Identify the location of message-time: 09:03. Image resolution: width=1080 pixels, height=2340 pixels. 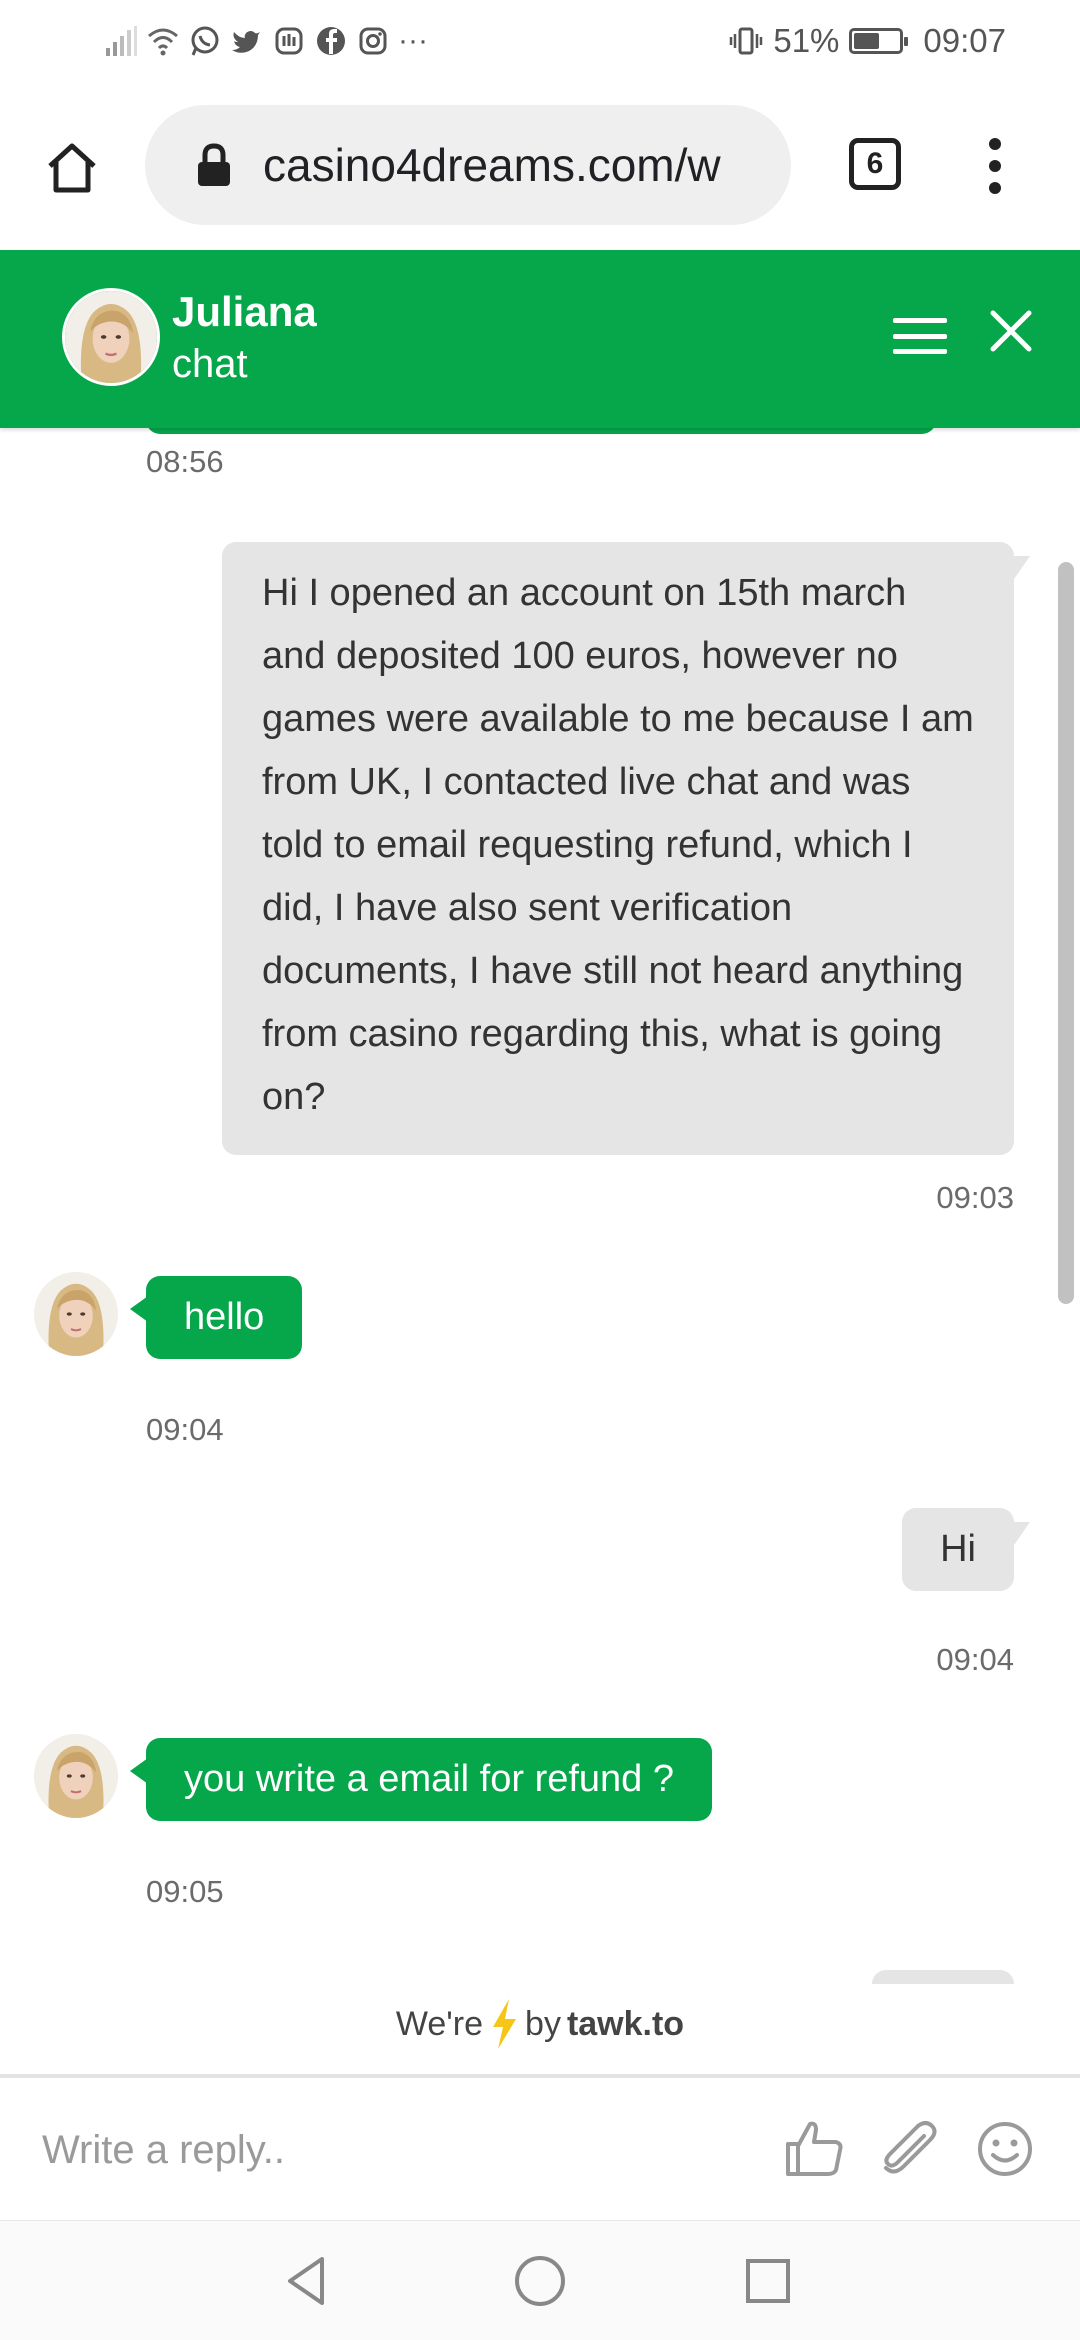
(975, 1197).